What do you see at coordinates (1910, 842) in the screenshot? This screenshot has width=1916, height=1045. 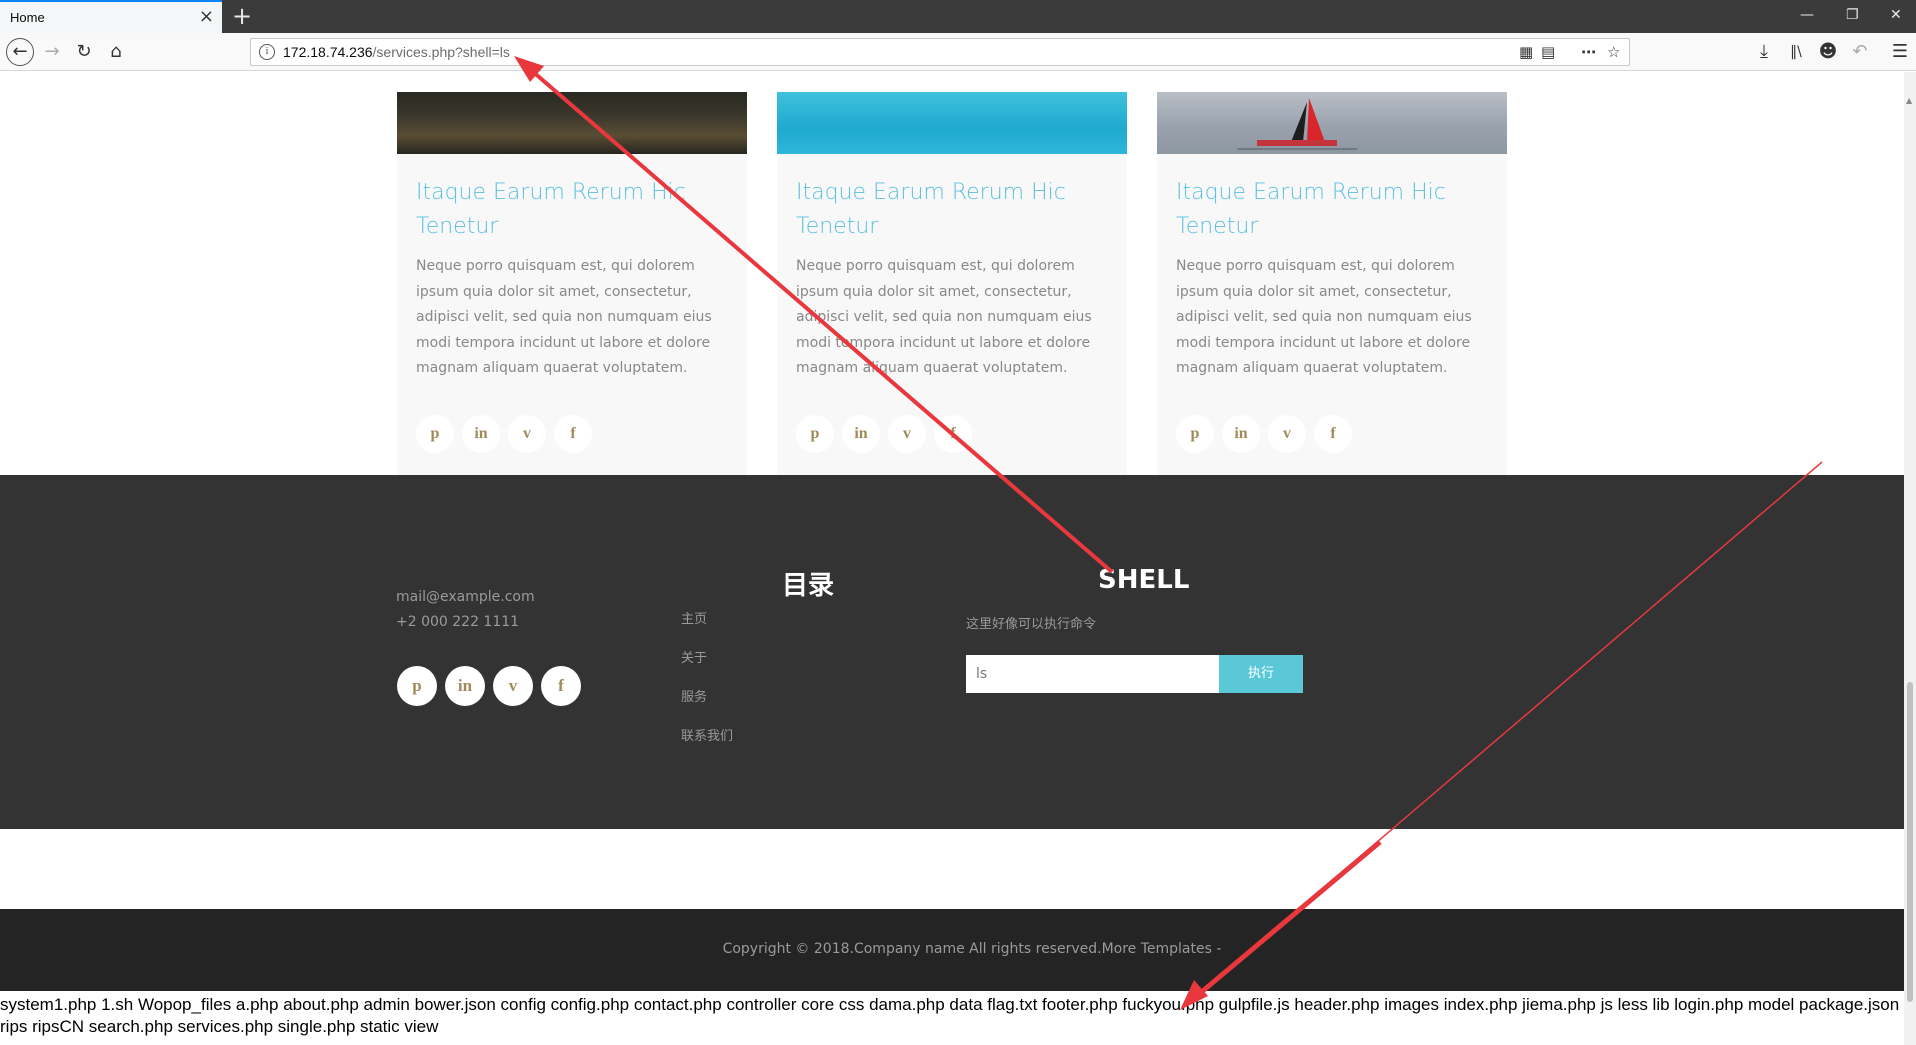 I see `scroll-thumb` at bounding box center [1910, 842].